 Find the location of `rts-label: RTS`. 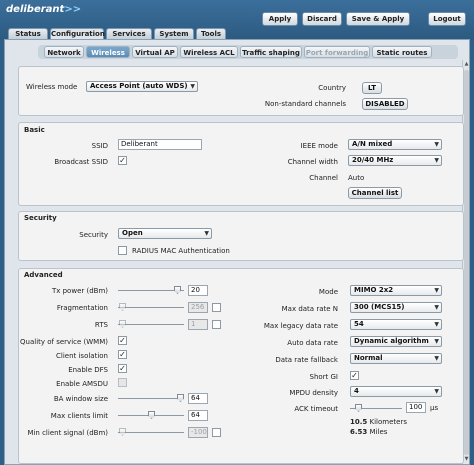

rts-label: RTS is located at coordinates (101, 325).